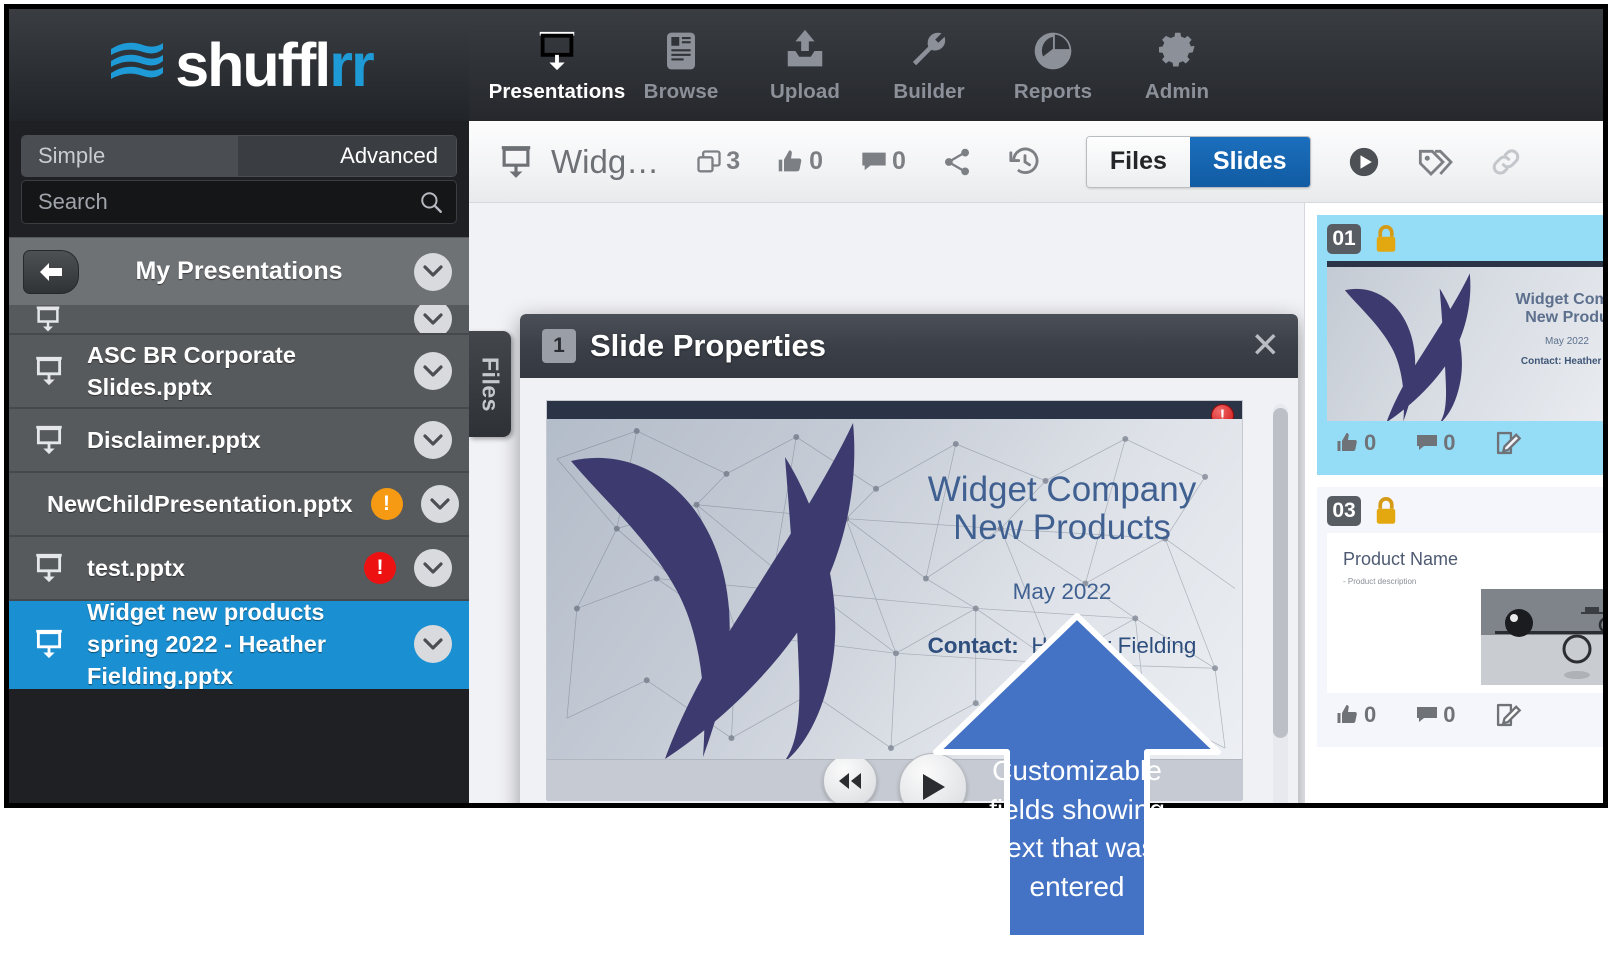 The image size is (1612, 970). I want to click on nav-item-admin: Admin, so click(1177, 65).